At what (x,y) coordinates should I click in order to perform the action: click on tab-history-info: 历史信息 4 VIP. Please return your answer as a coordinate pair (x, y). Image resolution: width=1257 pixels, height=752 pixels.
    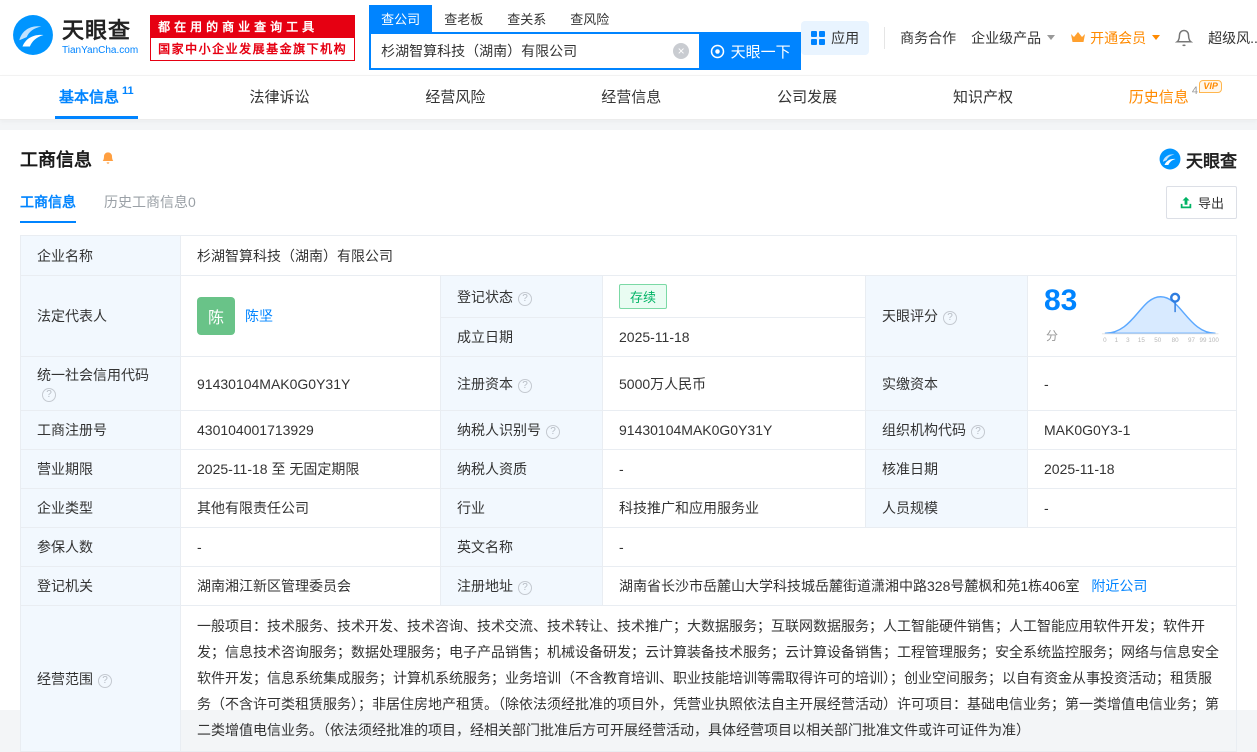
    Looking at the image, I should click on (1173, 97).